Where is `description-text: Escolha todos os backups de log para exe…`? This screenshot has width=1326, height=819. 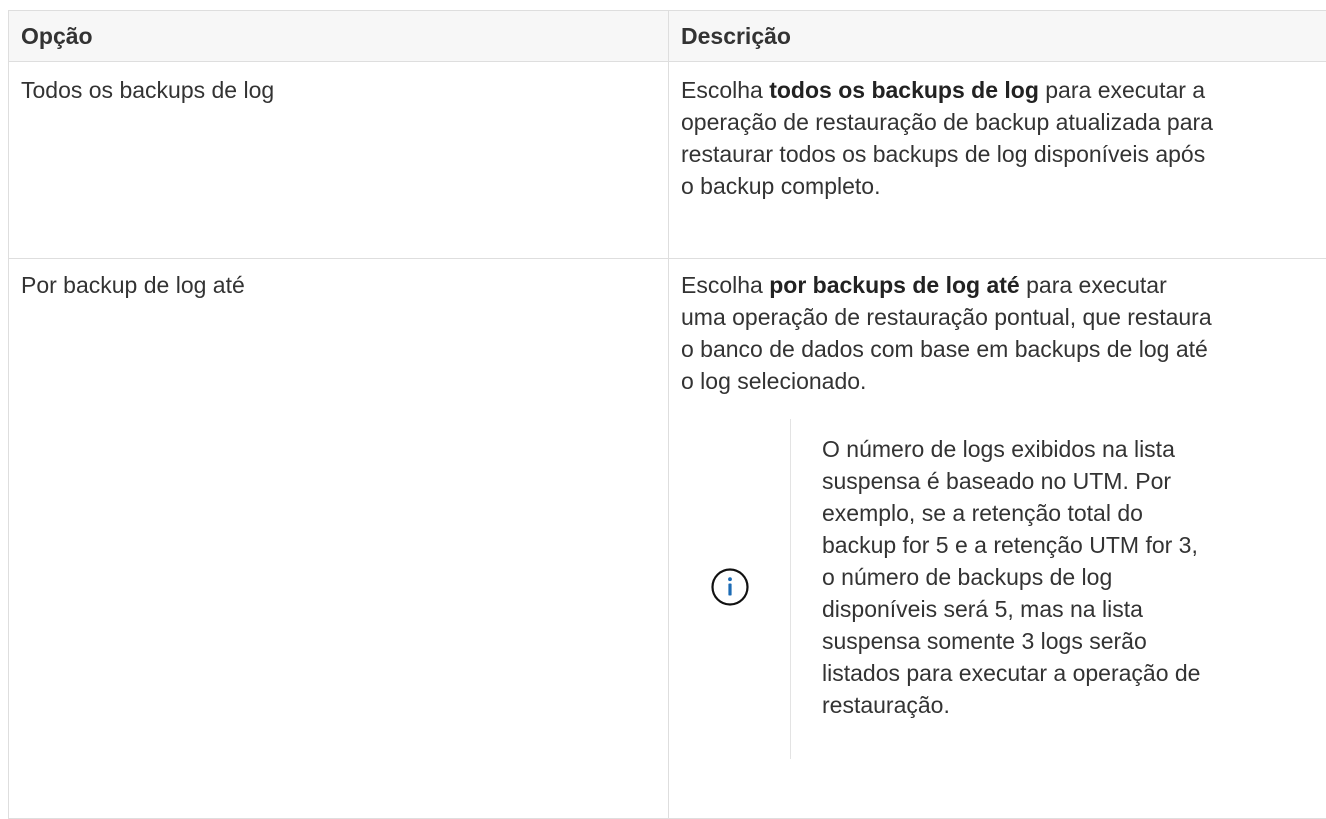
description-text: Escolha todos os backups de log para exe… is located at coordinates (1003, 138).